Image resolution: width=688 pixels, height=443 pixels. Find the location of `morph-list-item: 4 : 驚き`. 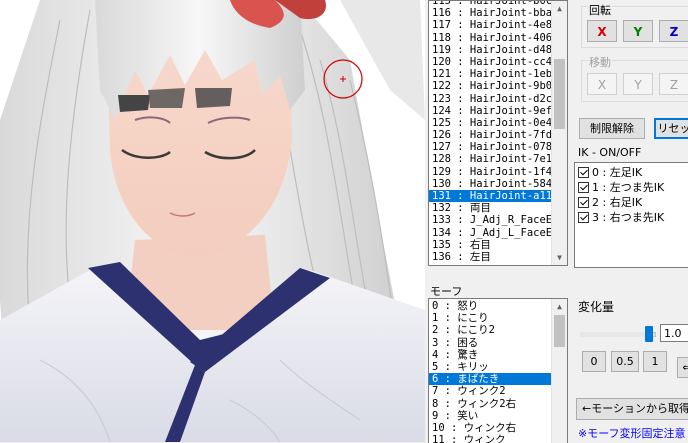

morph-list-item: 4 : 驚き is located at coordinates (490, 355).